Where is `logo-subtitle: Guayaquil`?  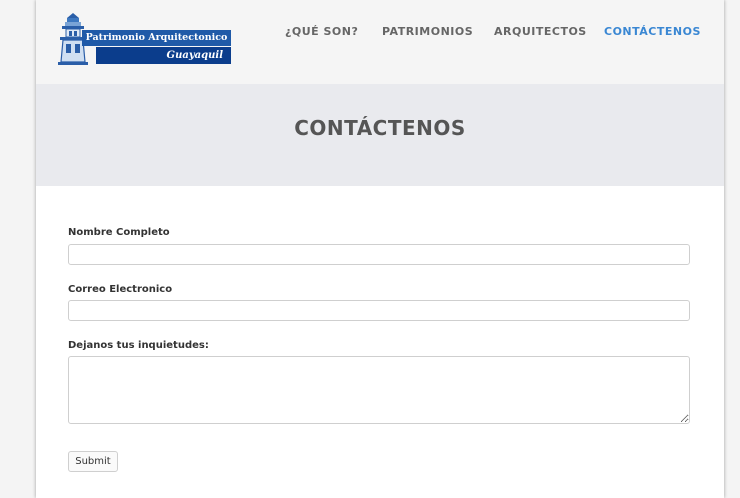 logo-subtitle: Guayaquil is located at coordinates (163, 55).